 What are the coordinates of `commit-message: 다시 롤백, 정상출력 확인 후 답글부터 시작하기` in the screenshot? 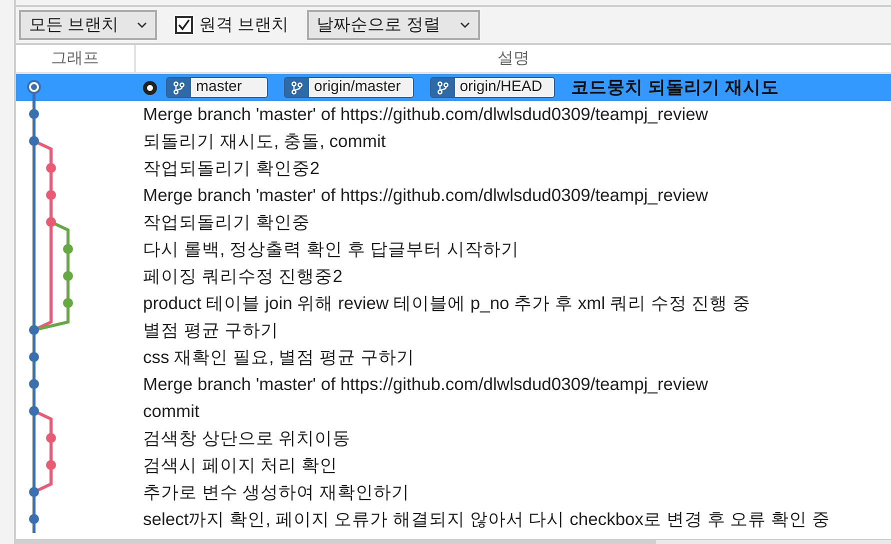 It's located at (331, 250).